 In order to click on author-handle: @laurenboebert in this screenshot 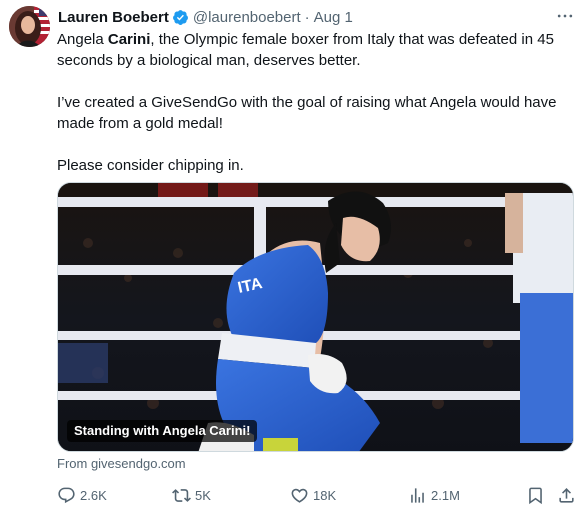, I will do `click(247, 17)`.